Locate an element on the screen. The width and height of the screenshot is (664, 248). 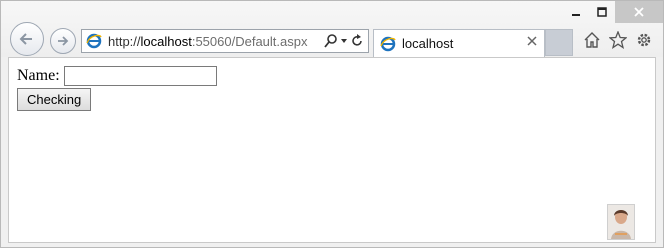
chevron-down-icon is located at coordinates (344, 41).